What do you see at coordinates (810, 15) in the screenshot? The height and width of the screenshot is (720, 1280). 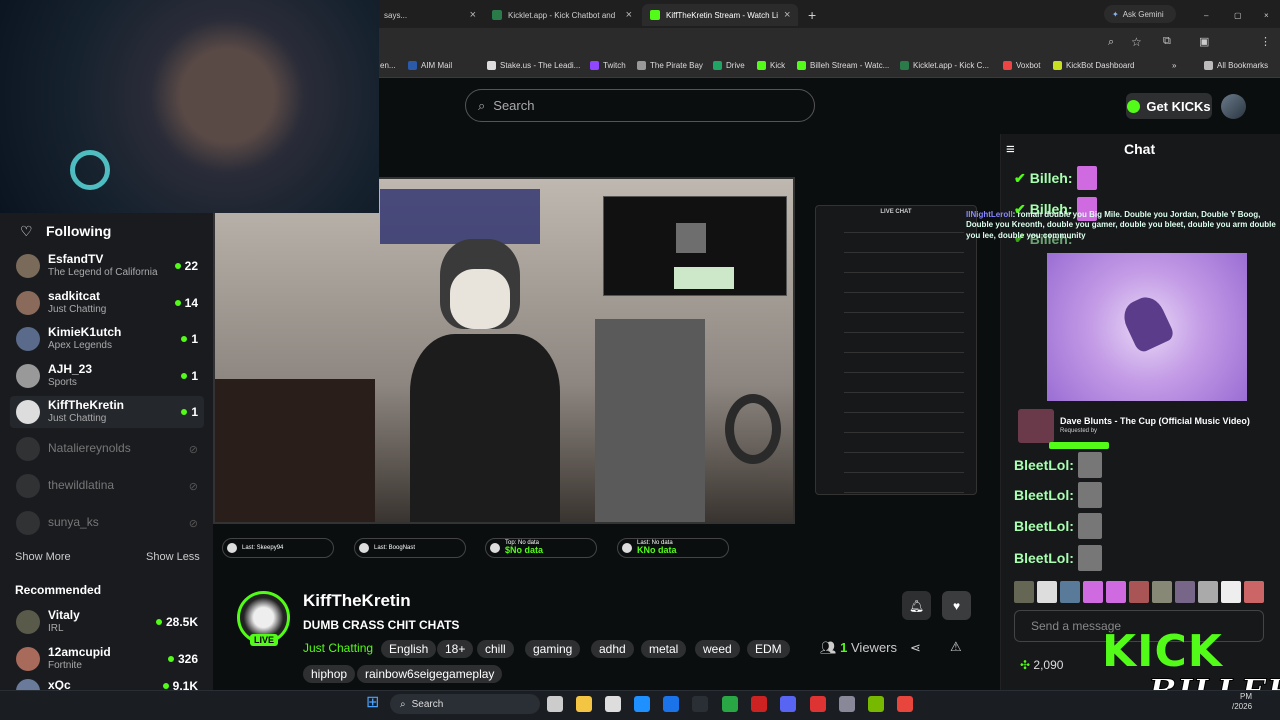 I see `new-tab-icon: +` at bounding box center [810, 15].